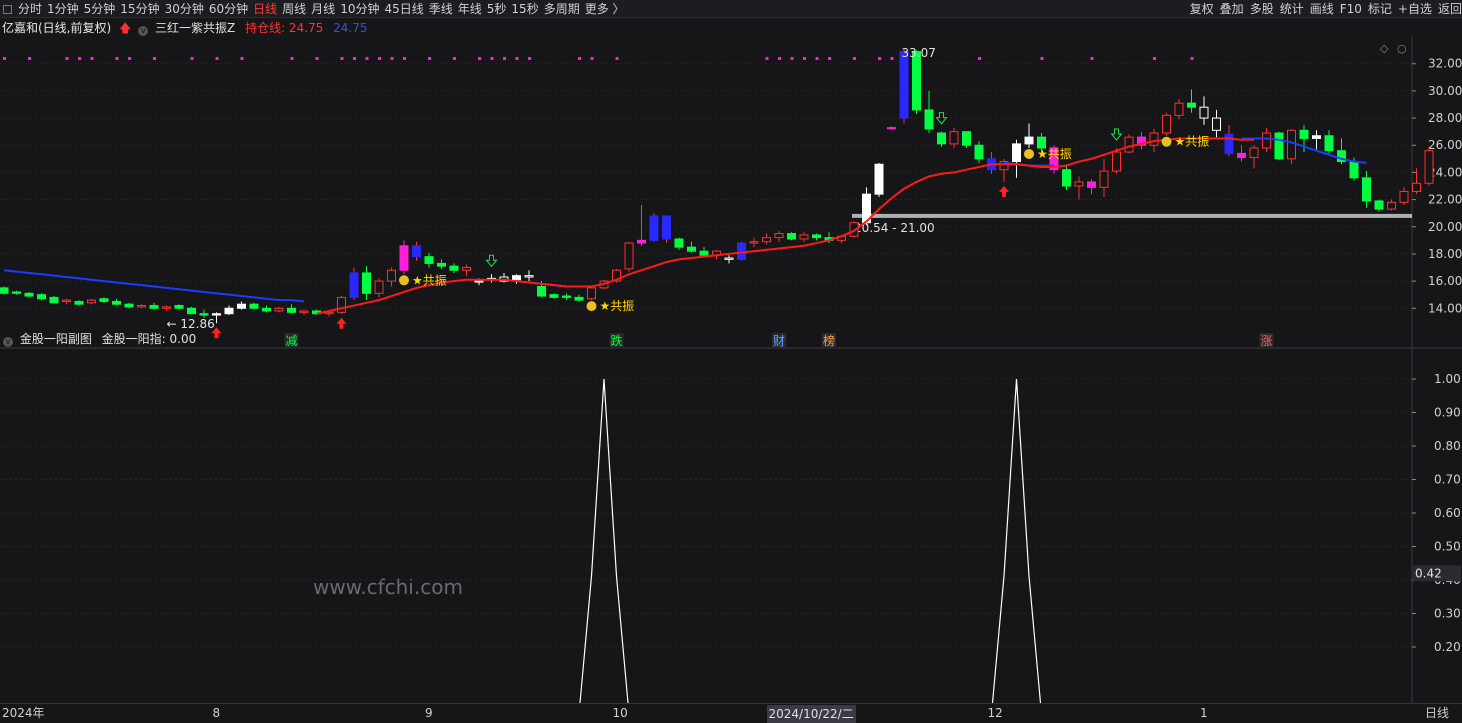 This screenshot has width=1462, height=723. What do you see at coordinates (294, 9) in the screenshot?
I see `period-tab: 周线` at bounding box center [294, 9].